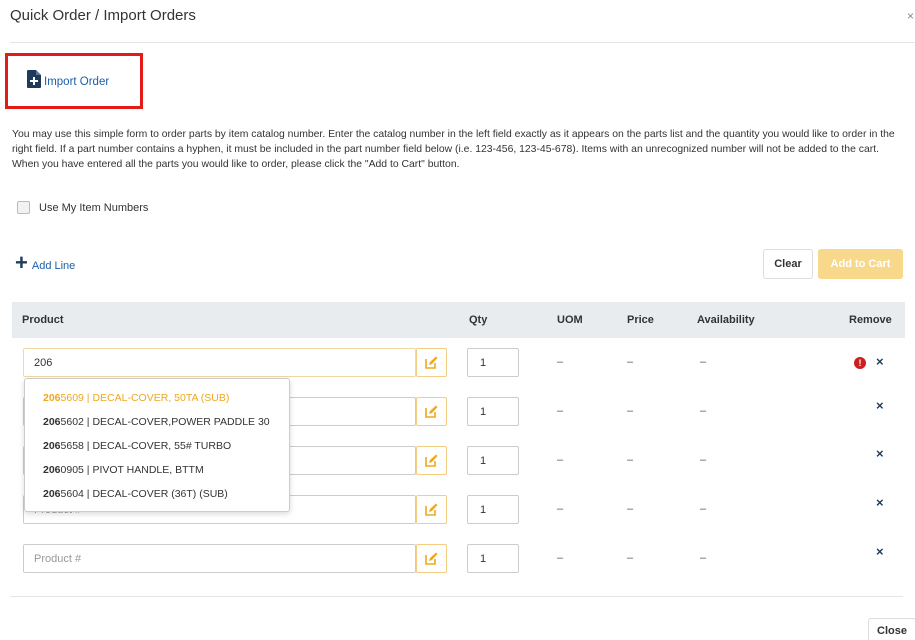 This screenshot has height=640, width=915. What do you see at coordinates (23, 207) in the screenshot?
I see `use-my-item-numbers-checkbox` at bounding box center [23, 207].